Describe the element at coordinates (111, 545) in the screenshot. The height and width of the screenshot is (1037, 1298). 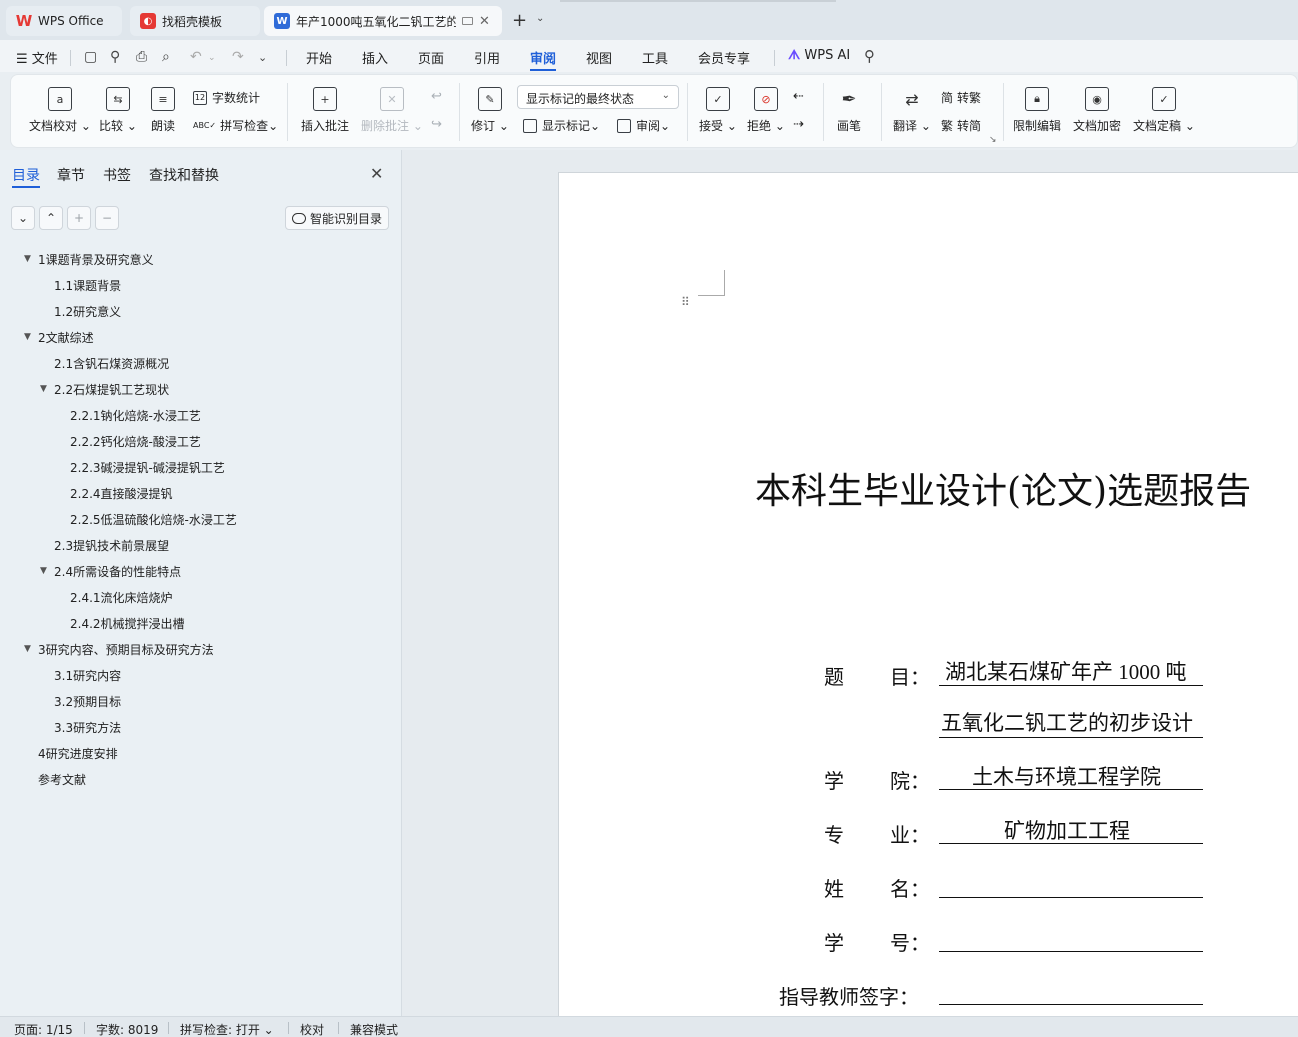
I see `toc-item: 2.3提钒技术前景展望` at that location.